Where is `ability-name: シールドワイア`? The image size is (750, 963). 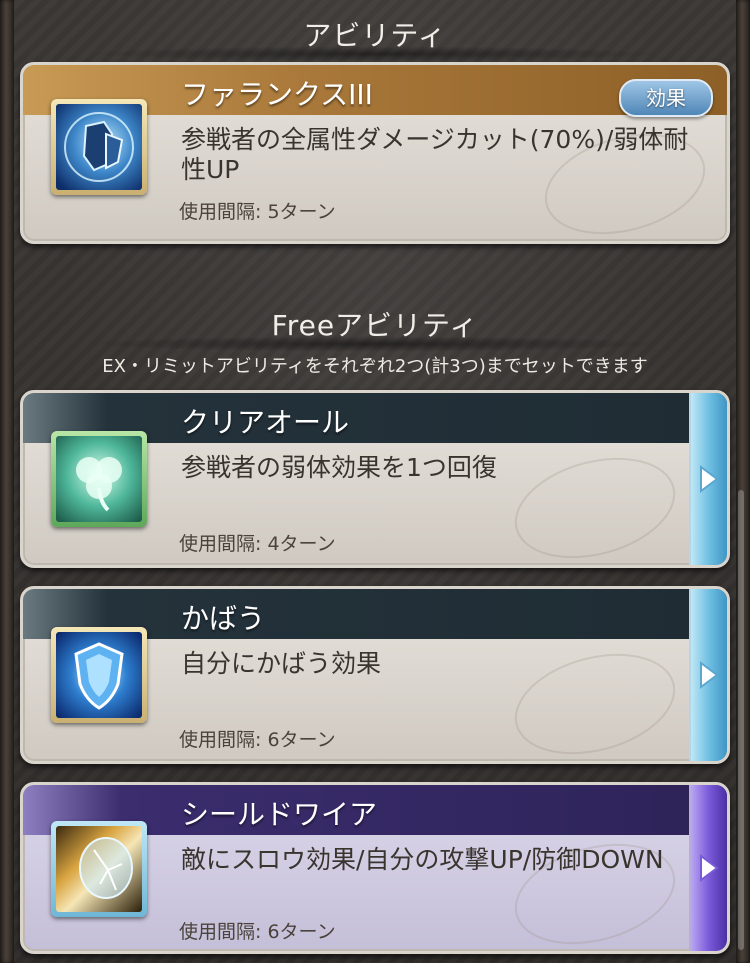 ability-name: シールドワイア is located at coordinates (279, 814).